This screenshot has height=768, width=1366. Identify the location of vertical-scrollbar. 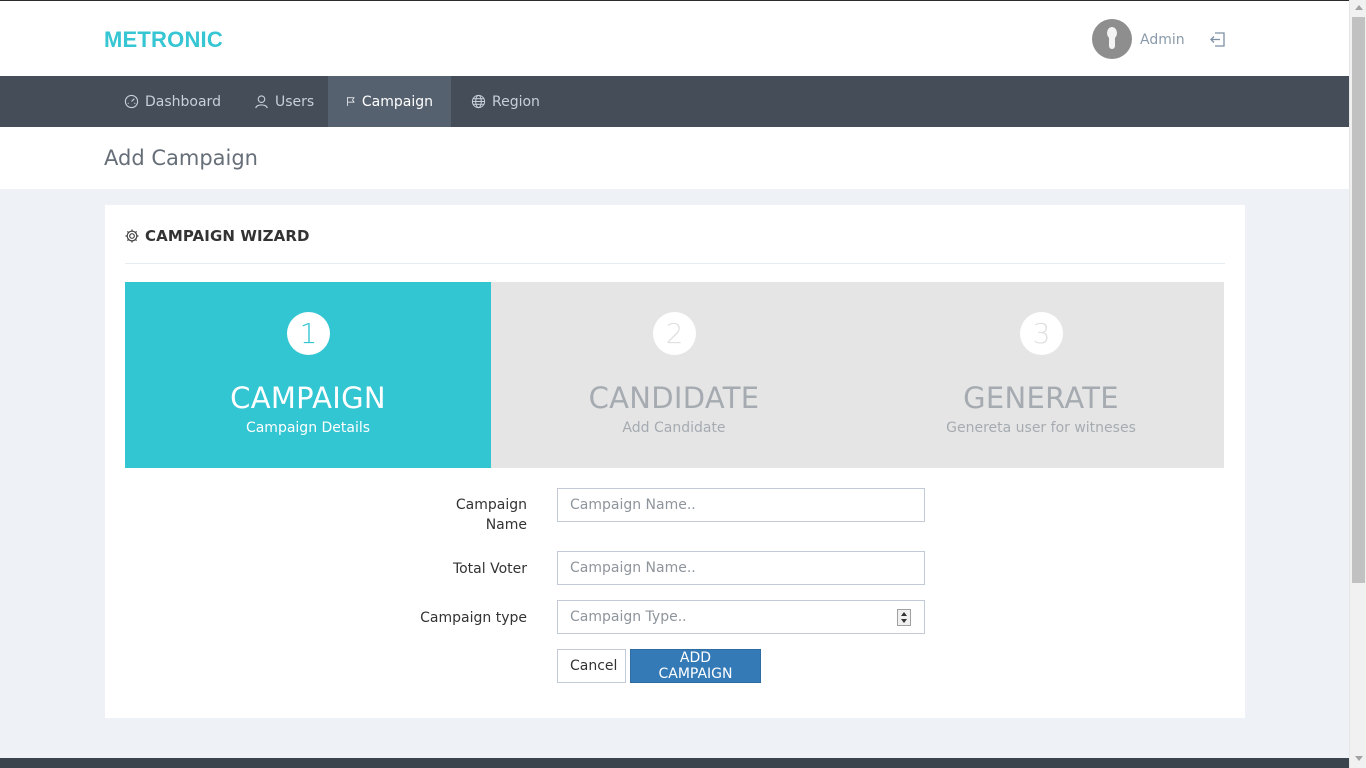
(1357, 384).